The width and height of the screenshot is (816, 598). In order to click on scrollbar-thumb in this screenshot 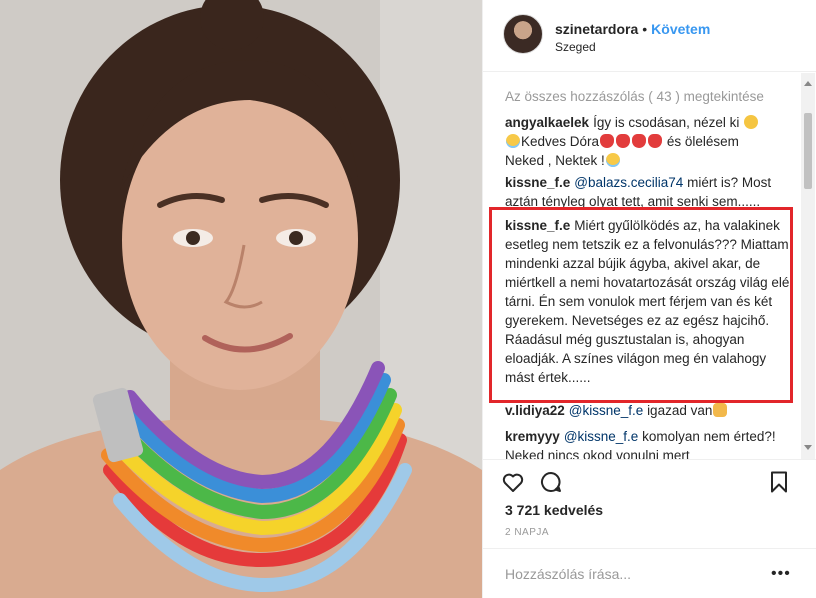, I will do `click(808, 151)`.